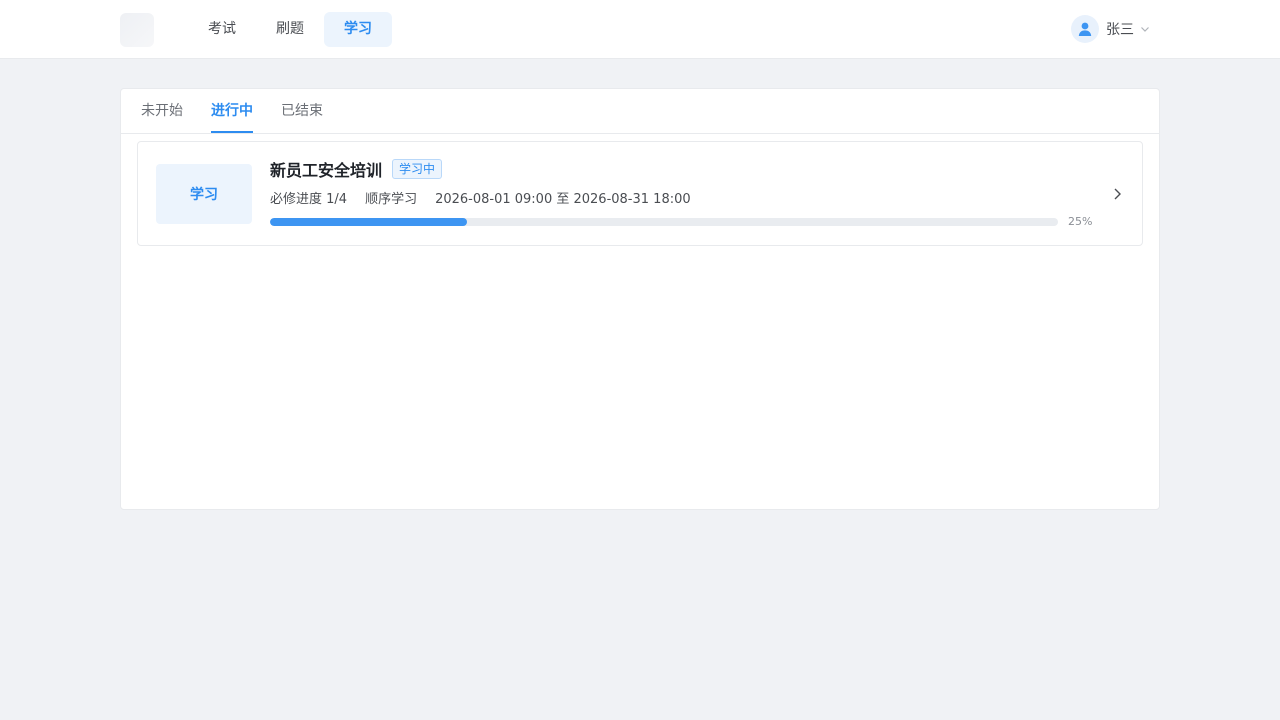  I want to click on nav-item-practice: 刷题, so click(290, 29).